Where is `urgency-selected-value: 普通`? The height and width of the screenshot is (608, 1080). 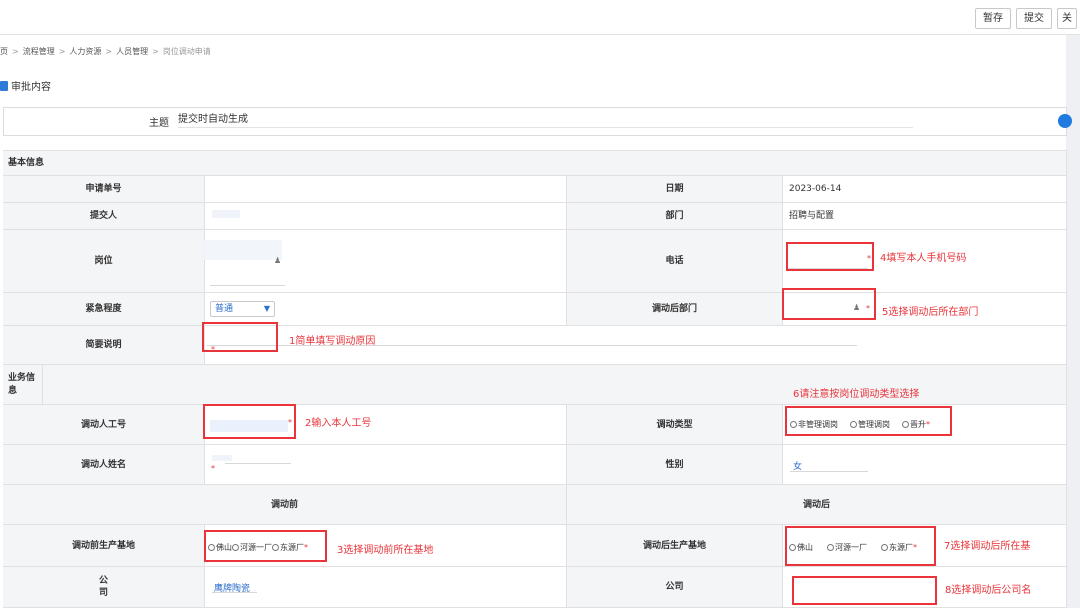
urgency-selected-value: 普通 is located at coordinates (224, 309).